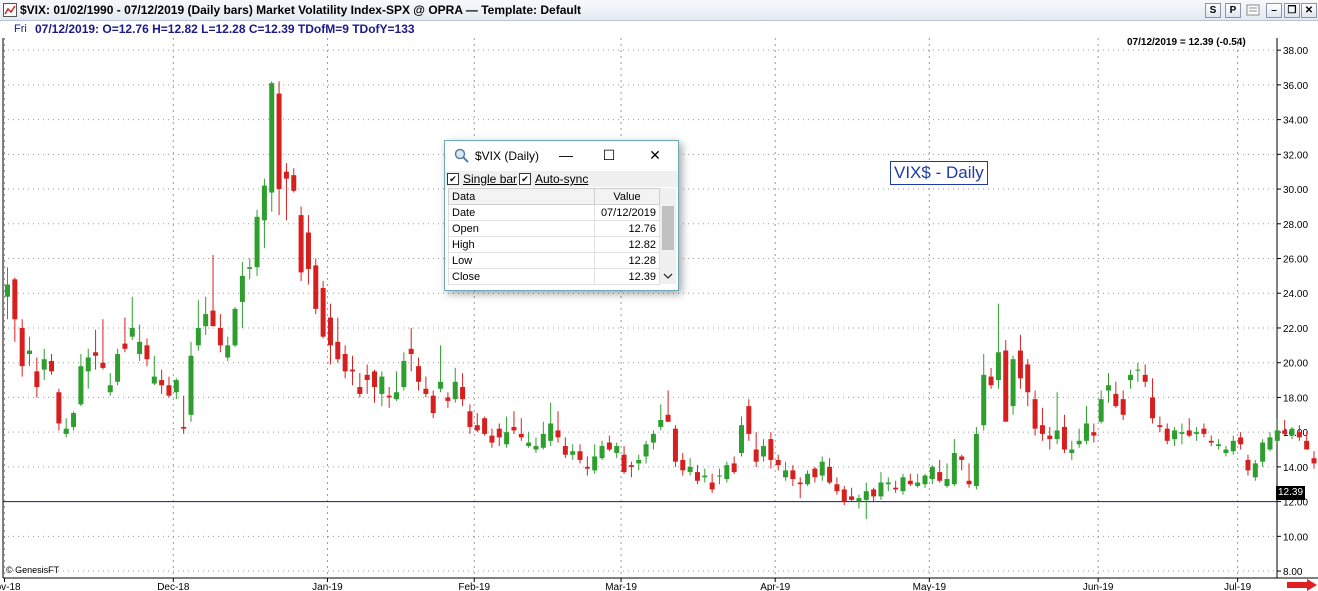 This screenshot has width=1318, height=591. What do you see at coordinates (1274, 10) in the screenshot?
I see `minimize-button: –` at bounding box center [1274, 10].